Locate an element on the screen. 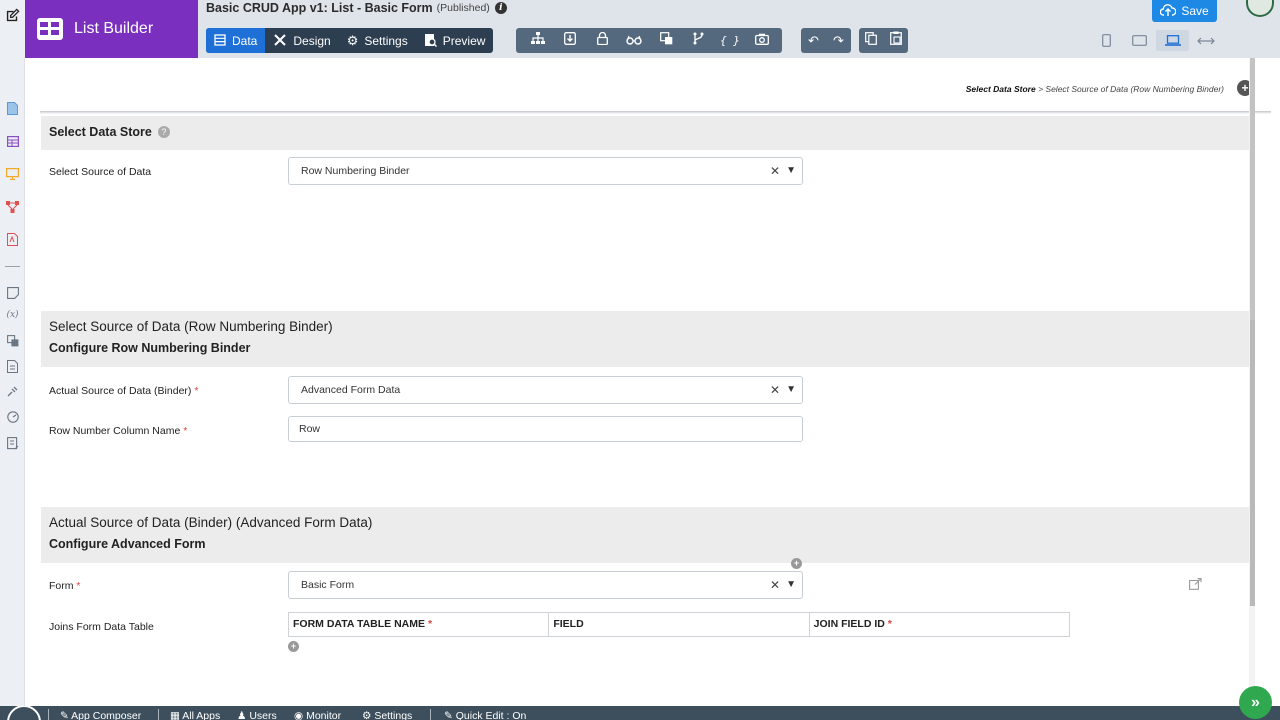 This screenshot has height=720, width=1280. tab-preview: Preview is located at coordinates (455, 40).